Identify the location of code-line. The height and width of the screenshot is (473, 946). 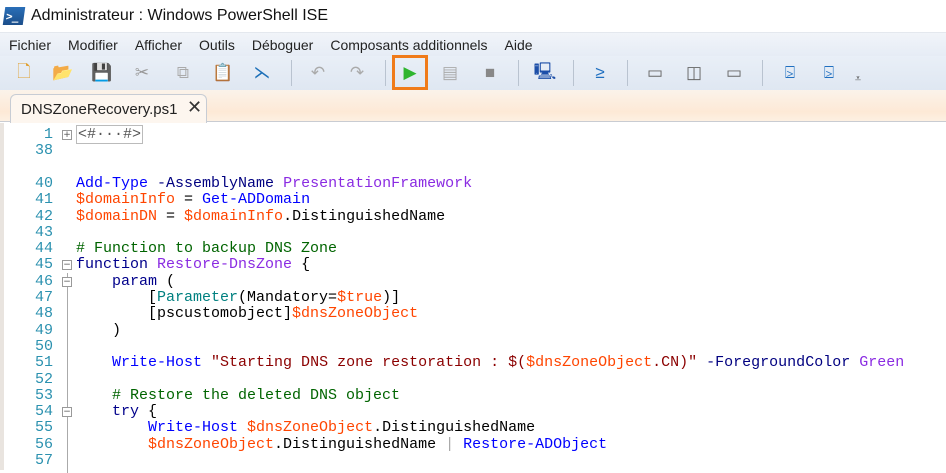
(474, 168).